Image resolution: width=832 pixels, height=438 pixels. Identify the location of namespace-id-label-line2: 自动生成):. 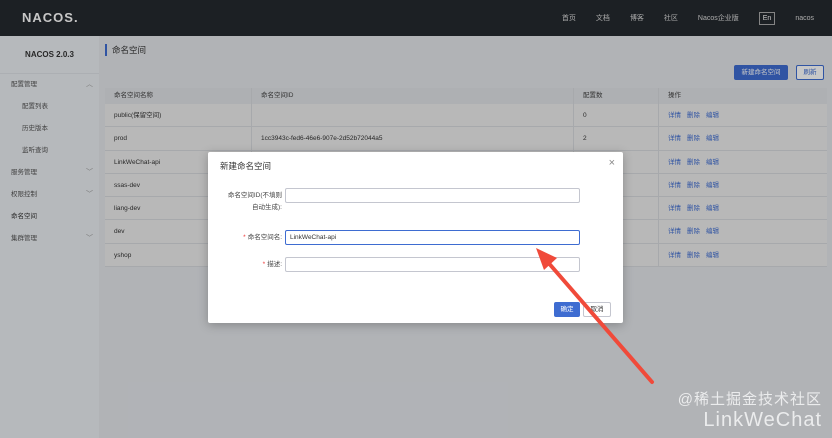
(267, 207).